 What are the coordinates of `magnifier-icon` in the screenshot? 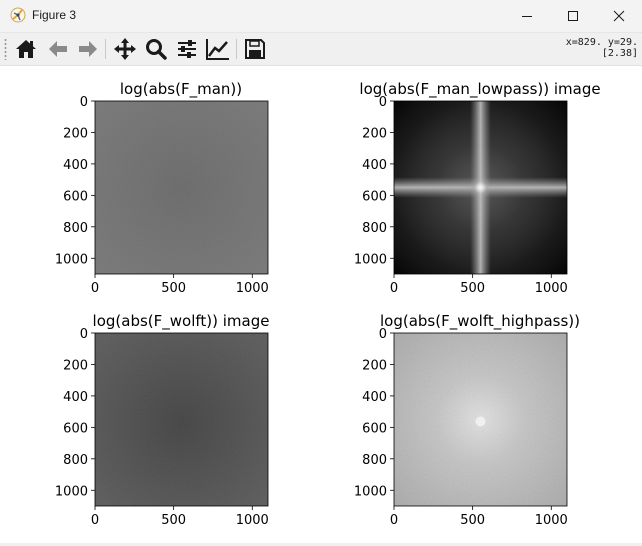 It's located at (156, 49).